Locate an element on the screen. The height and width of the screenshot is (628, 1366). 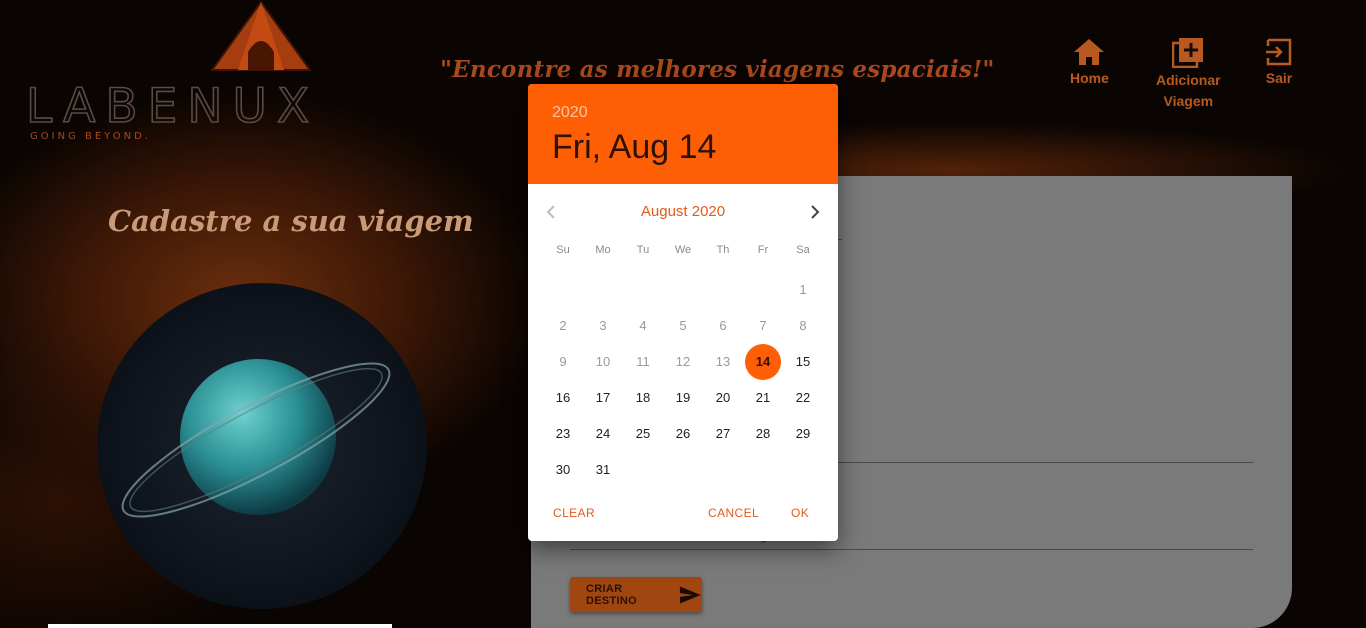
page-title: Cadastre a sua viagem is located at coordinates (291, 221).